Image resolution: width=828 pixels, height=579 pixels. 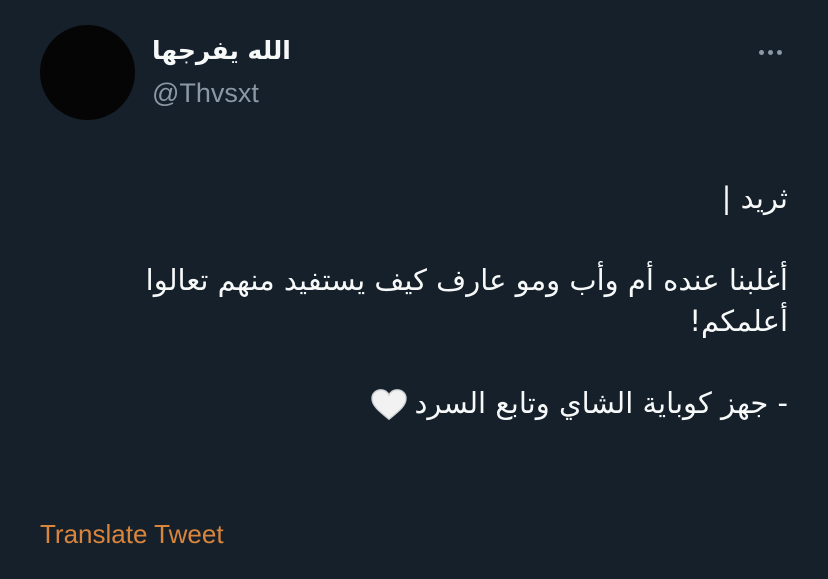 What do you see at coordinates (389, 405) in the screenshot?
I see `white-heart-icon` at bounding box center [389, 405].